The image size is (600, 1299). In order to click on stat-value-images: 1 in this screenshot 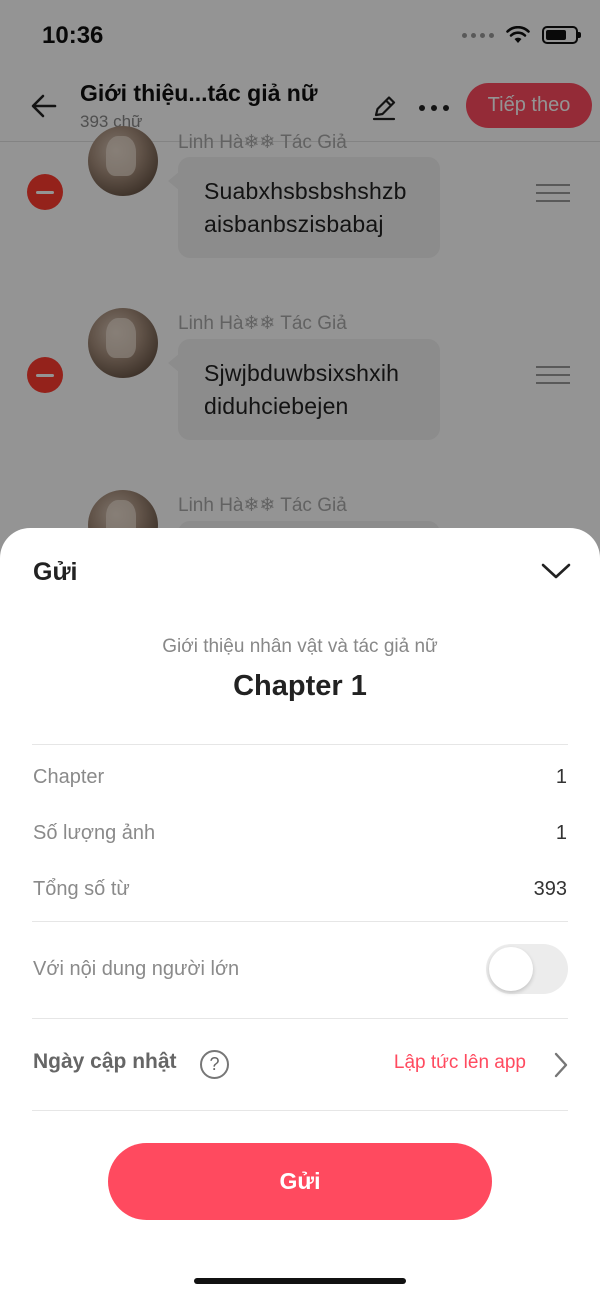, I will do `click(561, 833)`.